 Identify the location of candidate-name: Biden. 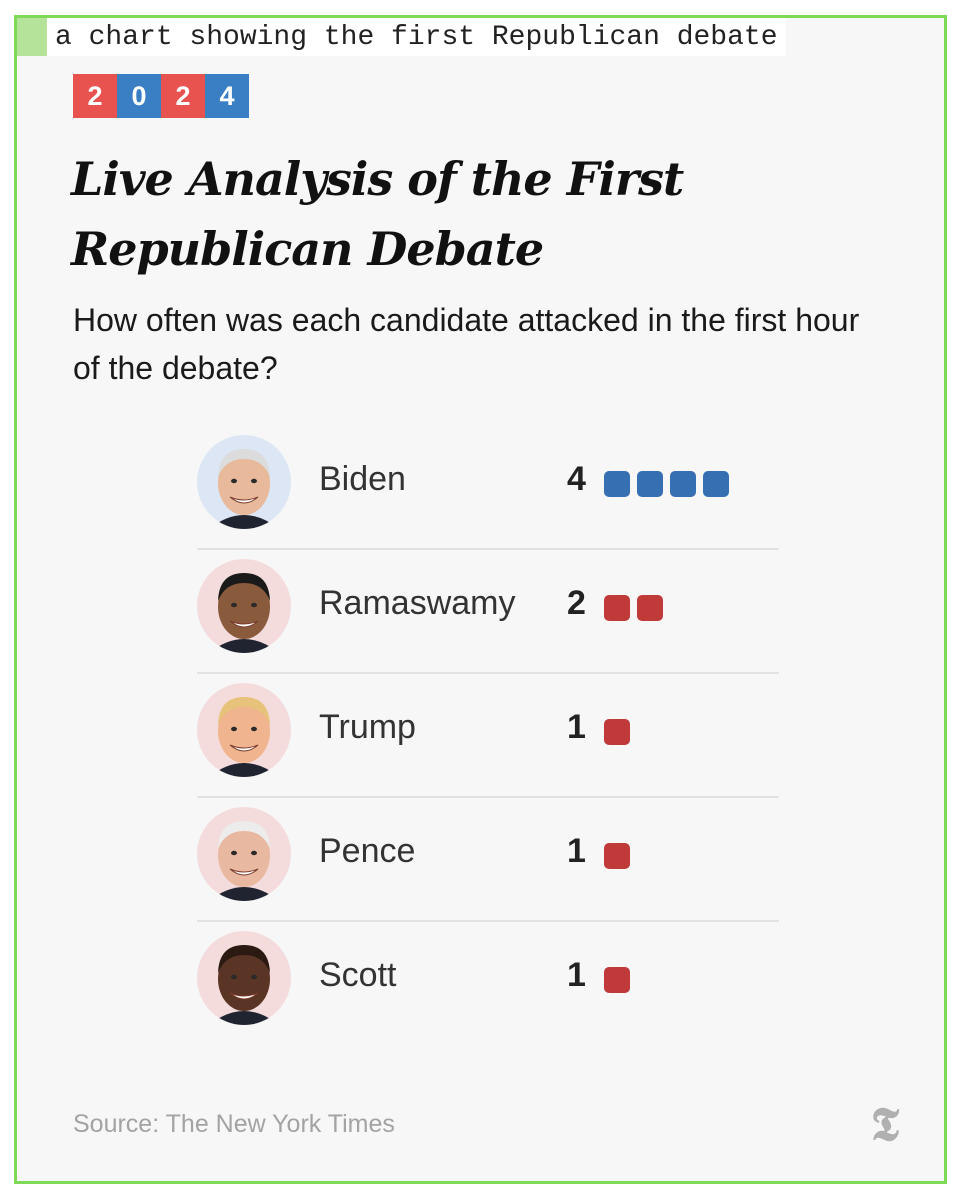
(362, 479).